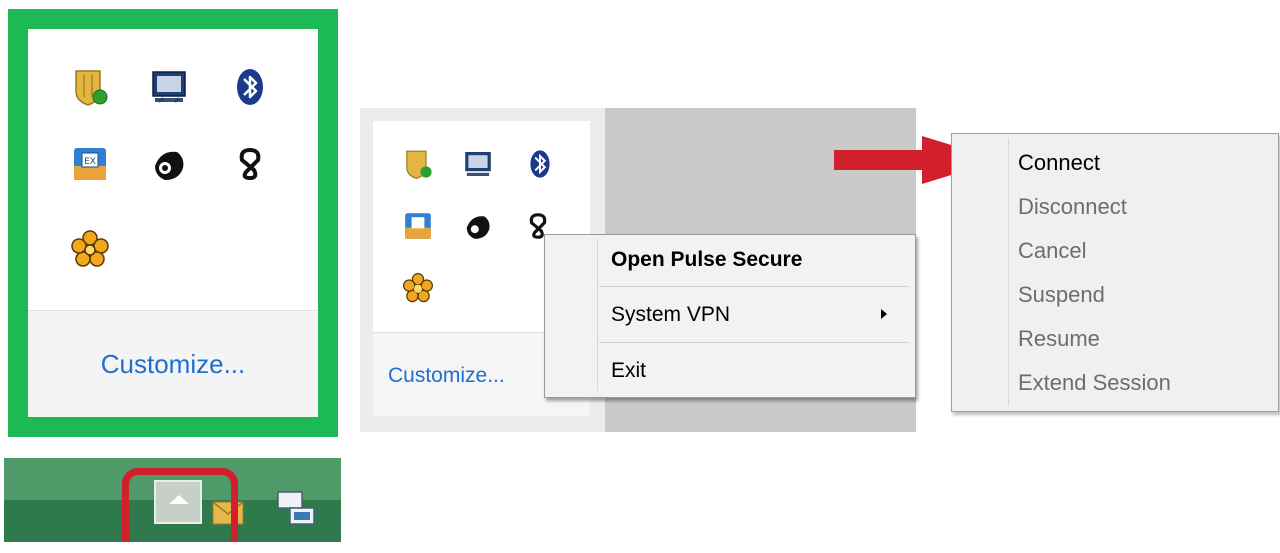 The image size is (1280, 553). Describe the element at coordinates (1072, 206) in the screenshot. I see `menu-item-disconnect: Disconnect` at that location.